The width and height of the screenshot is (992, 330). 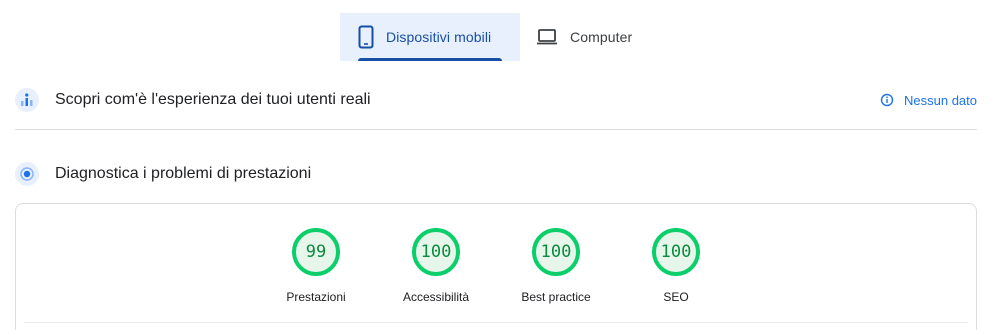 What do you see at coordinates (496, 129) in the screenshot?
I see `section-divider` at bounding box center [496, 129].